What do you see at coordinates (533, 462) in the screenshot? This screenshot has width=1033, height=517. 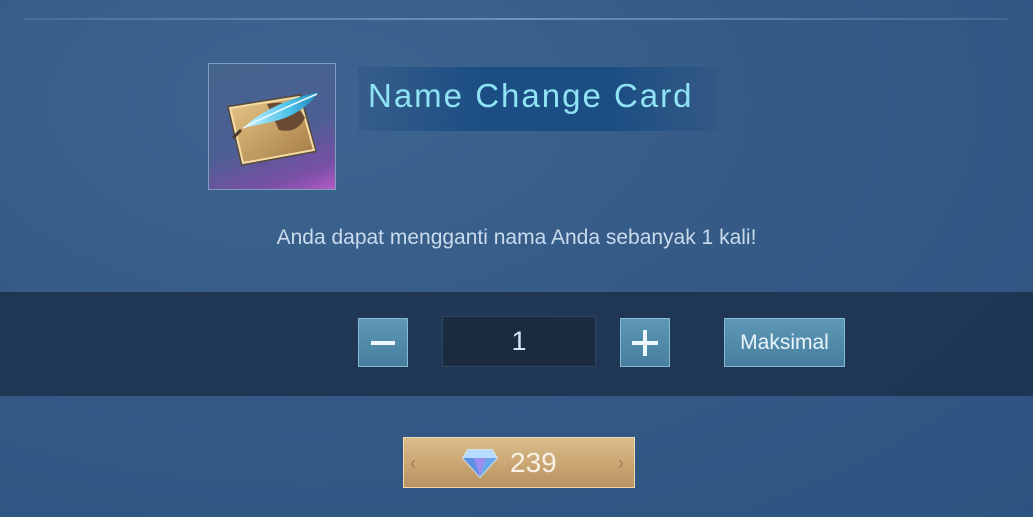 I see `price-label: 239` at bounding box center [533, 462].